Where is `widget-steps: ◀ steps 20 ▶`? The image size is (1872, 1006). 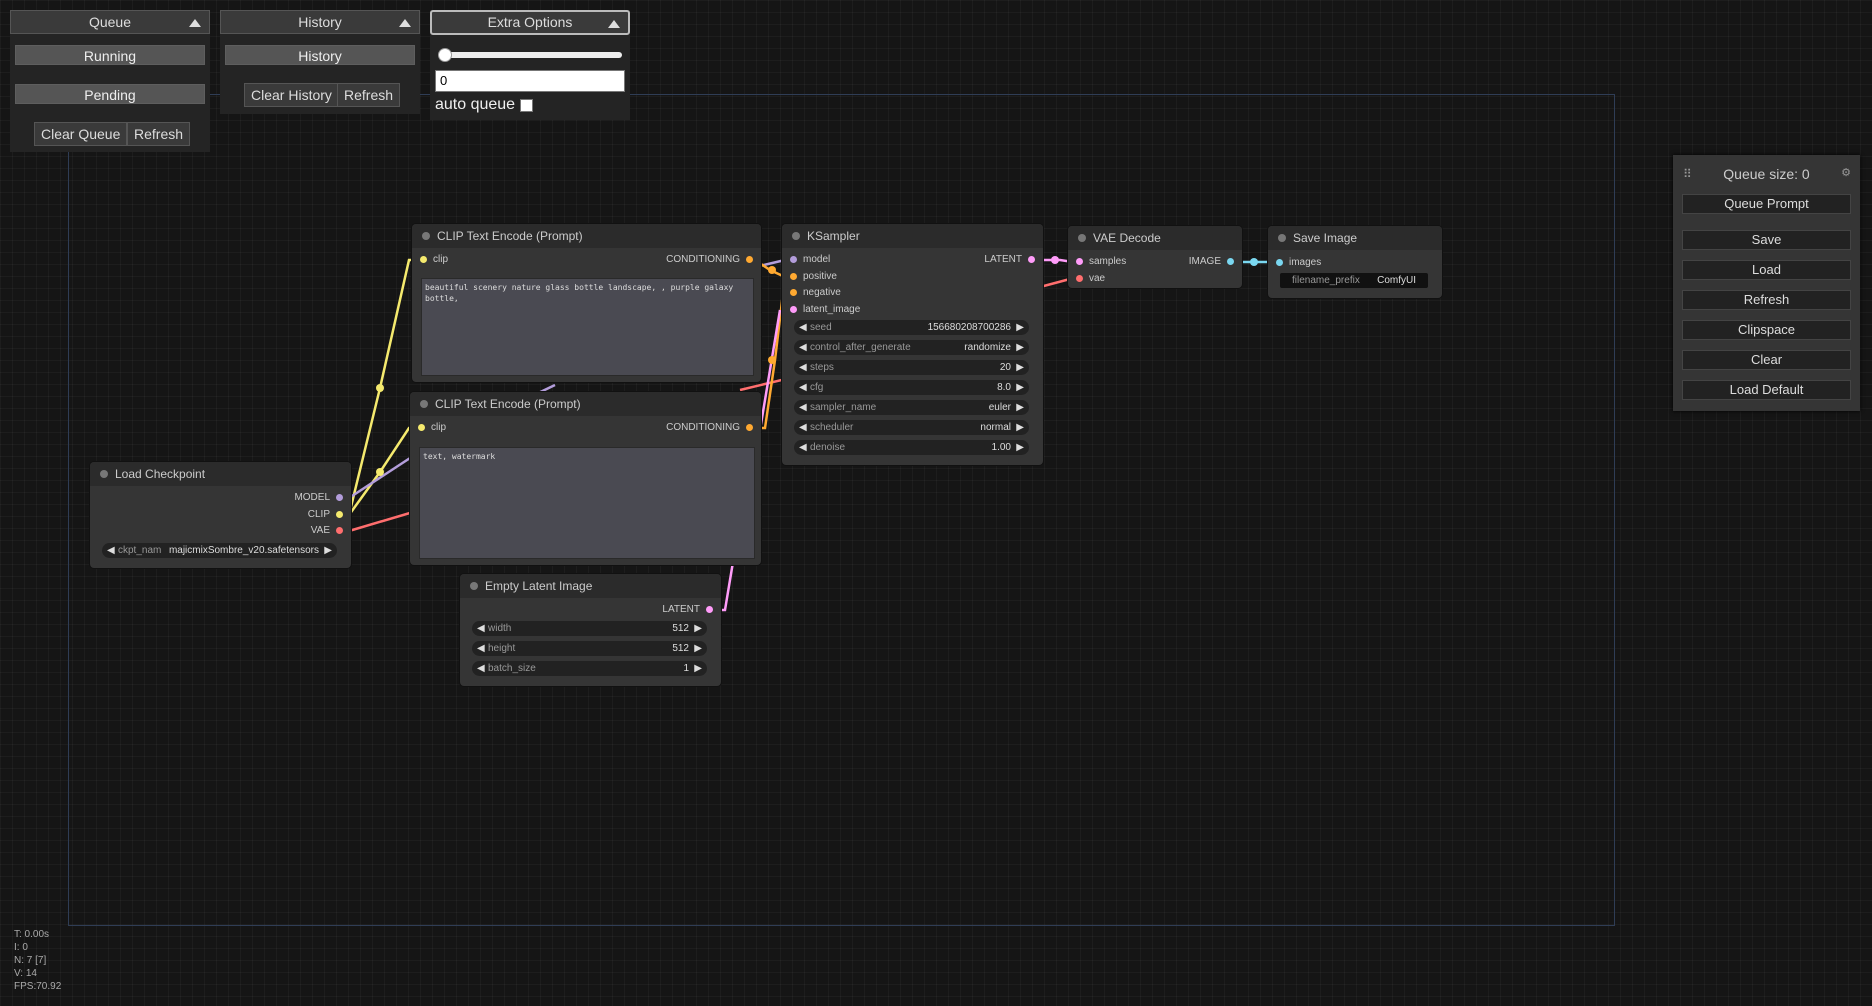
widget-steps: ◀ steps 20 ▶ is located at coordinates (911, 367).